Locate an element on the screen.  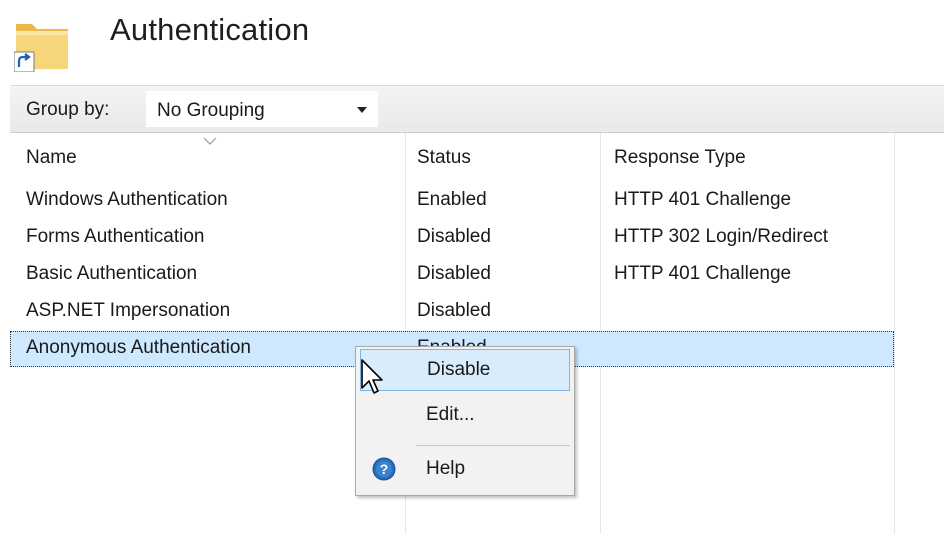
column-header-status: Status is located at coordinates (444, 158).